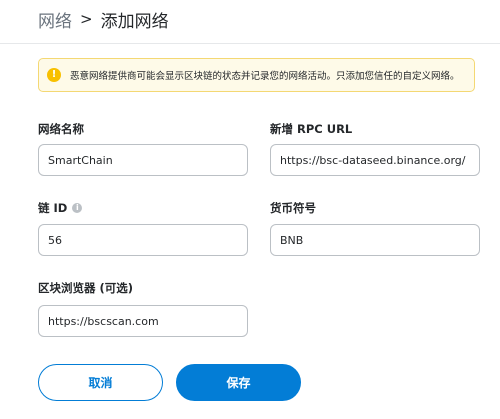  Describe the element at coordinates (143, 321) in the screenshot. I see `block-explorer-input` at that location.